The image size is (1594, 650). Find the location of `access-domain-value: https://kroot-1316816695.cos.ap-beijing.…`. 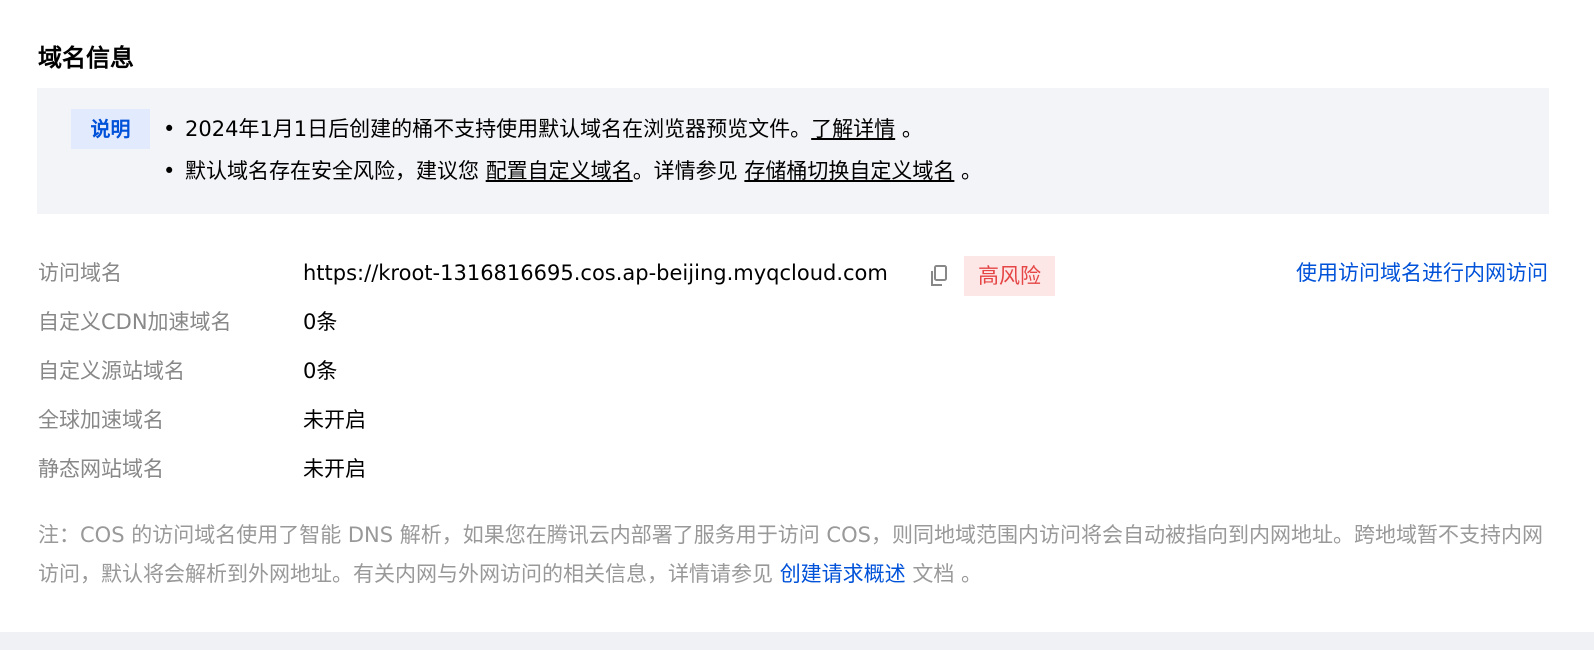

access-domain-value: https://kroot-1316816695.cos.ap-beijing.… is located at coordinates (595, 273).